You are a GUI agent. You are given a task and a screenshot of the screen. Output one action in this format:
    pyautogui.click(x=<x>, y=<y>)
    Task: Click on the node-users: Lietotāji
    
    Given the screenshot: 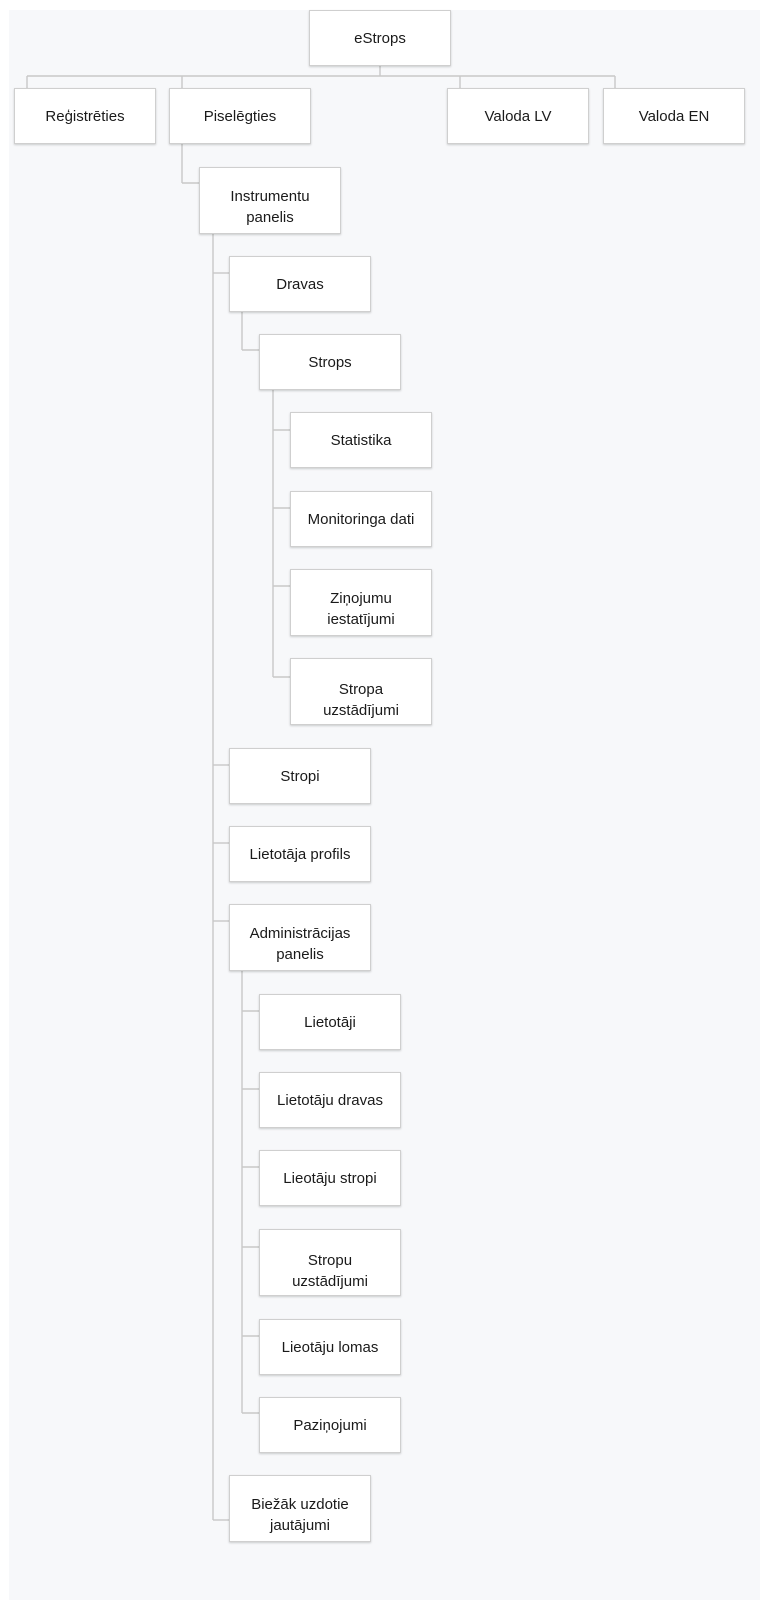 What is the action you would take?
    pyautogui.click(x=330, y=1022)
    